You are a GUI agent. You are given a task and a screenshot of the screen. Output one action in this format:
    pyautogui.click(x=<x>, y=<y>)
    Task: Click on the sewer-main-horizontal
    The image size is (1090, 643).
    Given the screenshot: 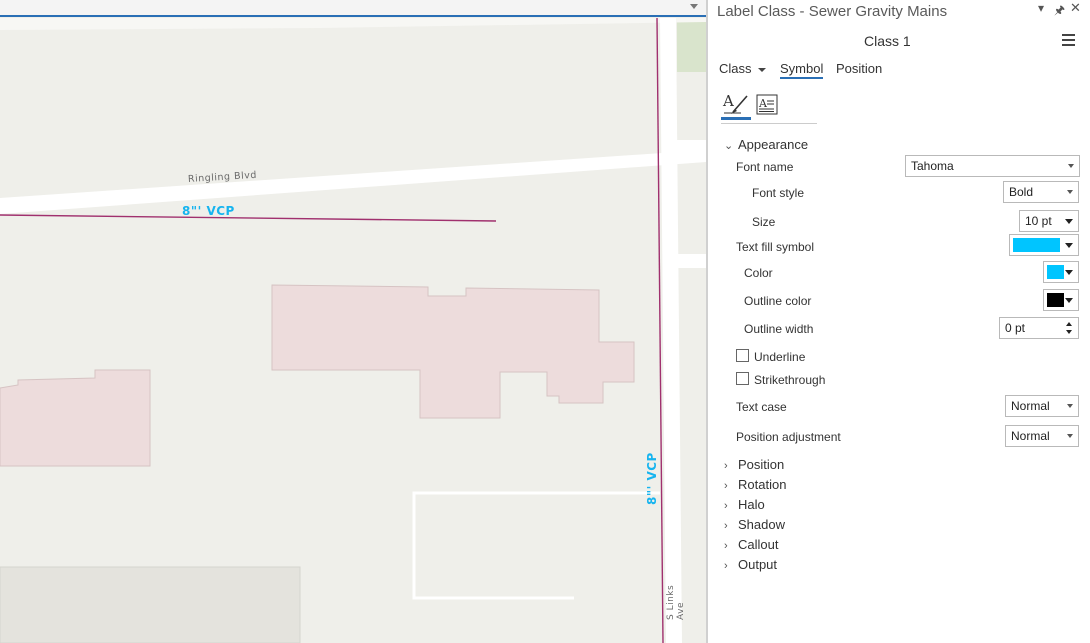 What is the action you would take?
    pyautogui.click(x=248, y=218)
    